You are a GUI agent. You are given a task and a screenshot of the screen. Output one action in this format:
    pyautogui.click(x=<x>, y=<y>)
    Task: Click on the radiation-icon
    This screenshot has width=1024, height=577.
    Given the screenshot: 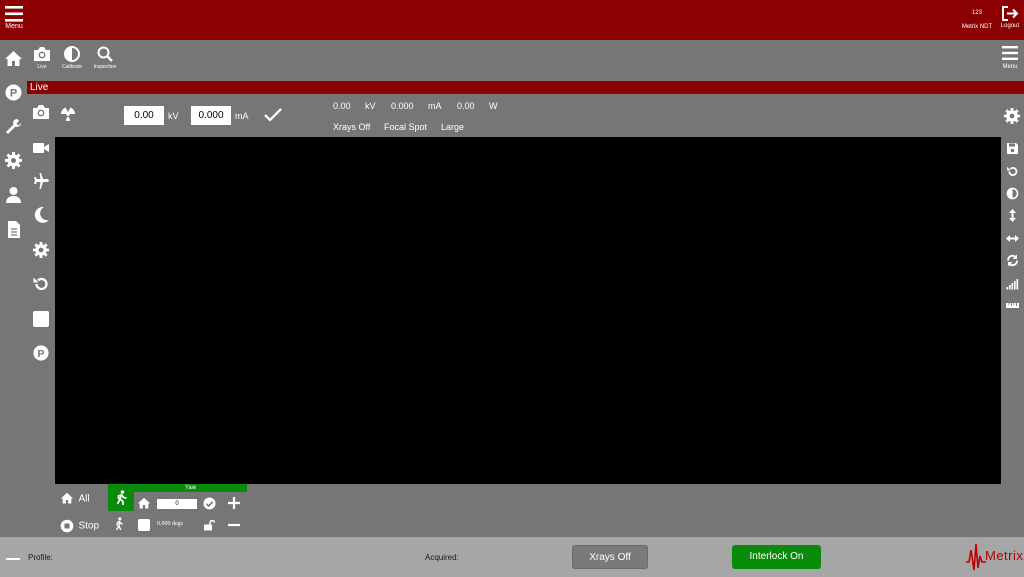 What is the action you would take?
    pyautogui.click(x=68, y=114)
    